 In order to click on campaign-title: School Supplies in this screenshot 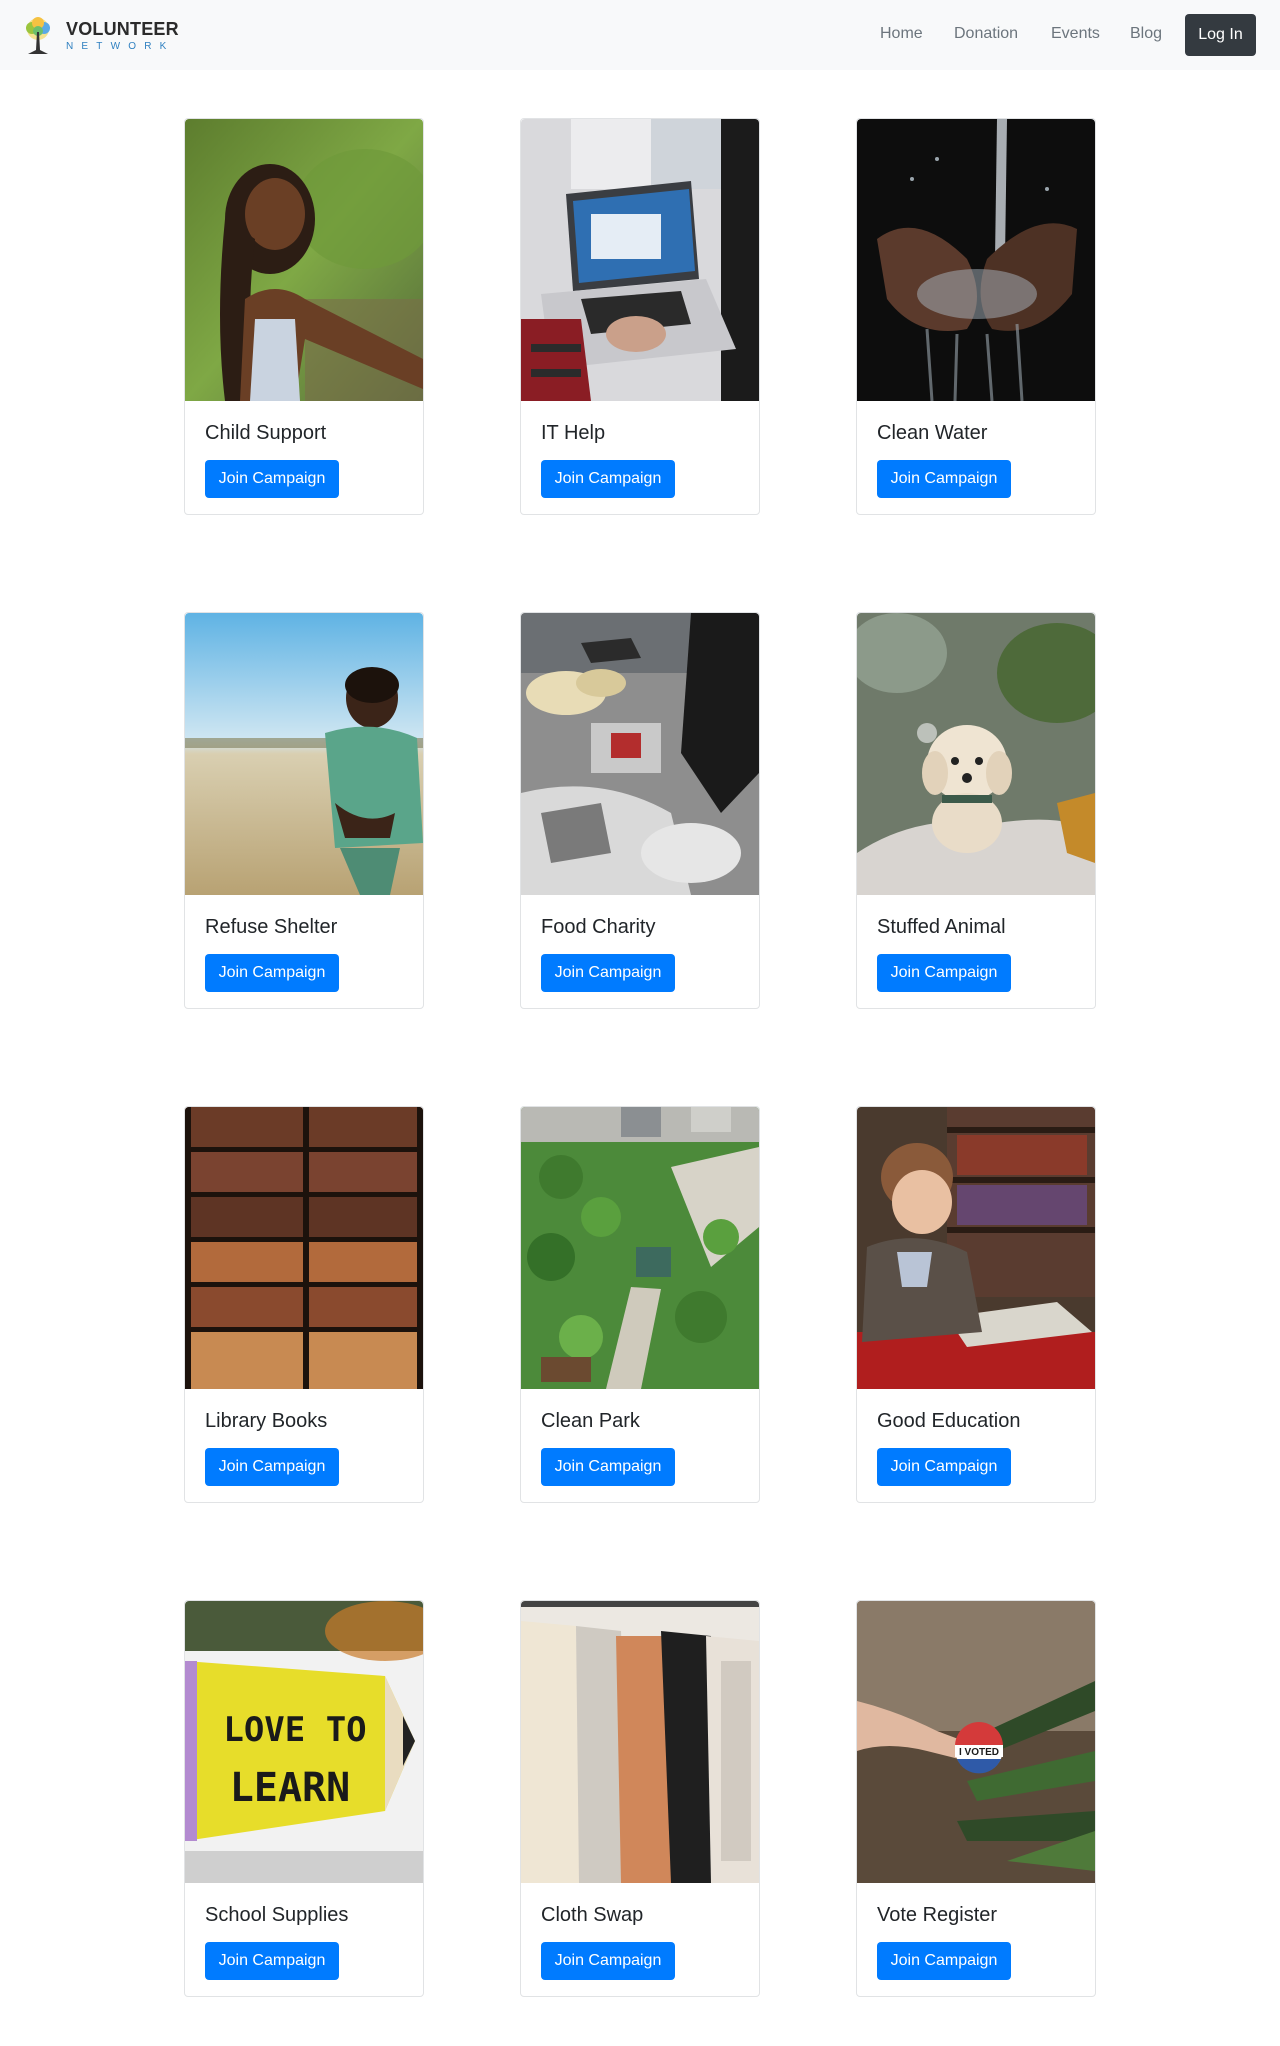, I will do `click(277, 1915)`.